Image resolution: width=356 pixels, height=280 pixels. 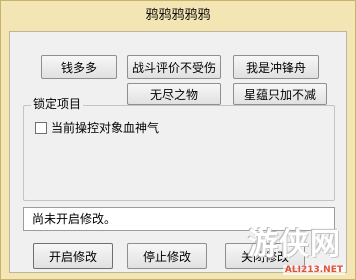 What do you see at coordinates (178, 16) in the screenshot?
I see `window-title: 鸦鸦鸦鸦鸦` at bounding box center [178, 16].